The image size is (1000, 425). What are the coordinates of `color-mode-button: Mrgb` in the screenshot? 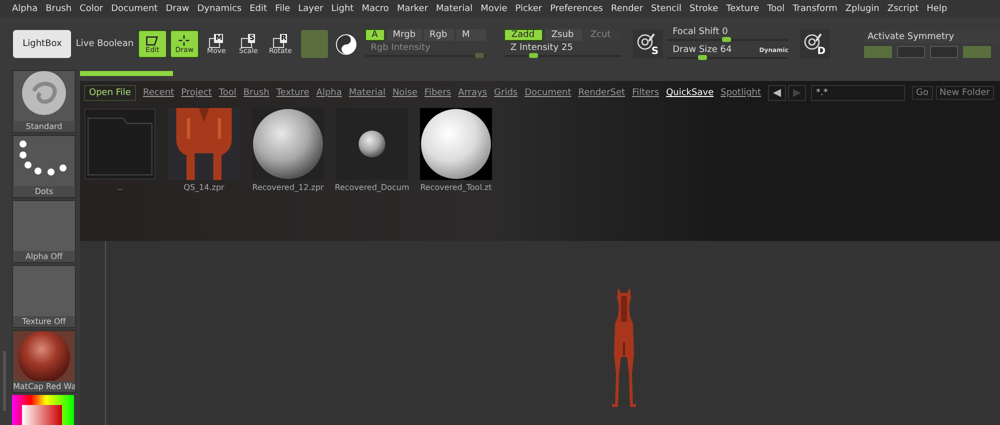 It's located at (404, 35).